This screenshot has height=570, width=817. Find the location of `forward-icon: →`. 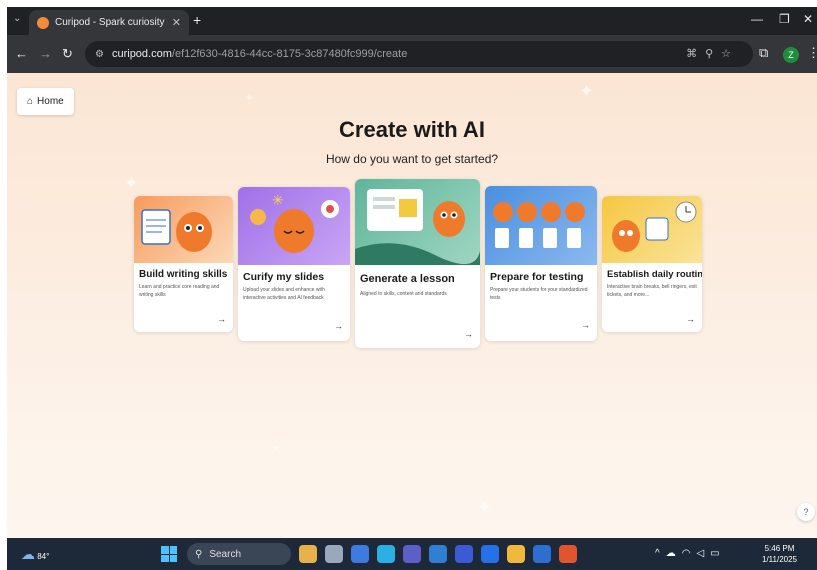

forward-icon: → is located at coordinates (45, 53).